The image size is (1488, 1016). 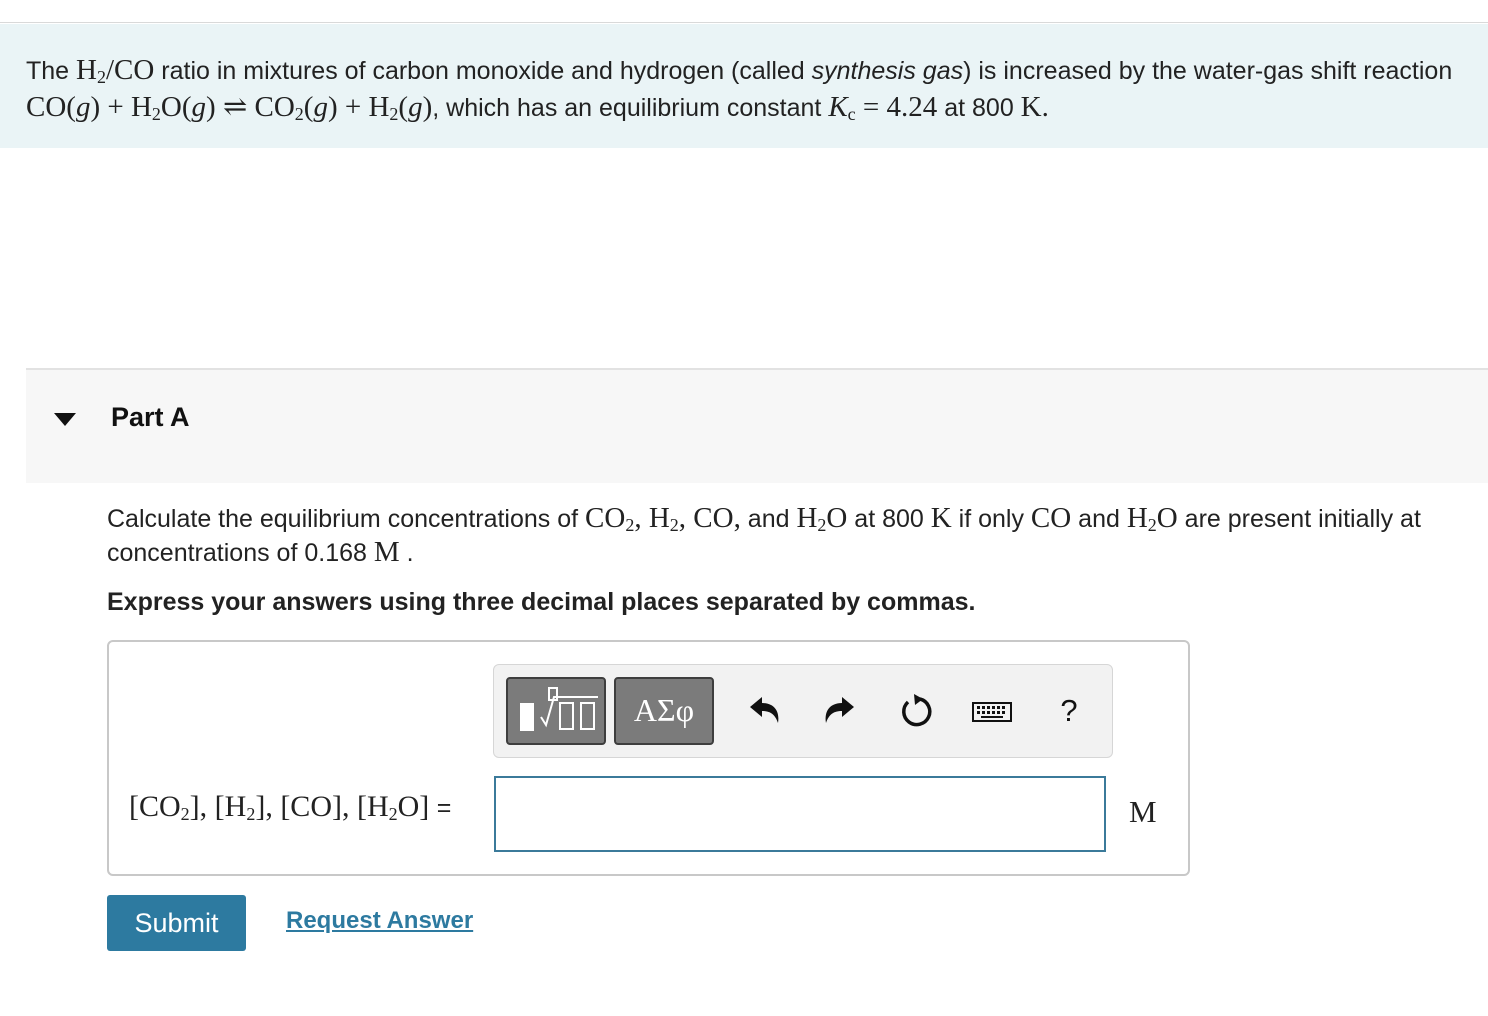 What do you see at coordinates (176, 923) in the screenshot?
I see `submit-button: Submit` at bounding box center [176, 923].